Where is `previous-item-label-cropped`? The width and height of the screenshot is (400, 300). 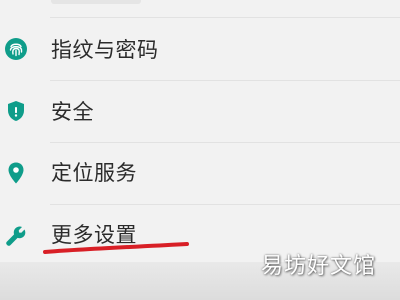 previous-item-label-cropped is located at coordinates (96, 2).